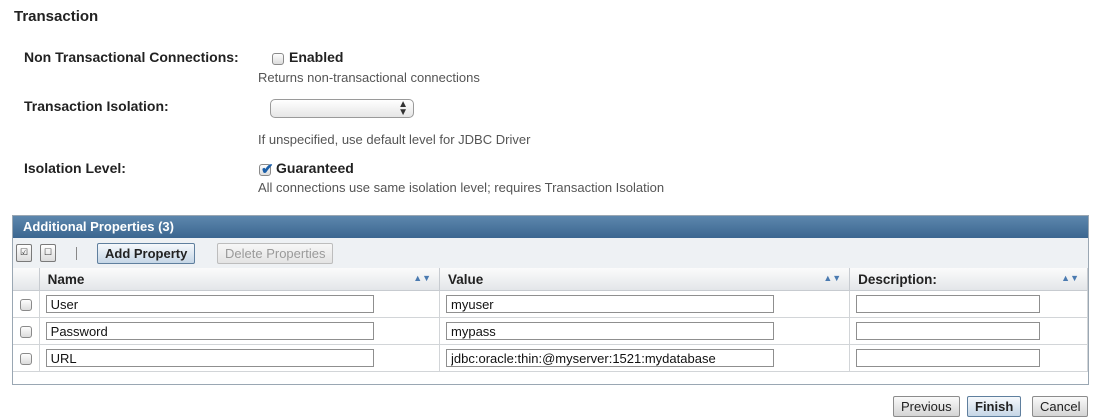 The image size is (1098, 420). What do you see at coordinates (550, 227) in the screenshot?
I see `additional-properties-title: Additional Properties (3)` at bounding box center [550, 227].